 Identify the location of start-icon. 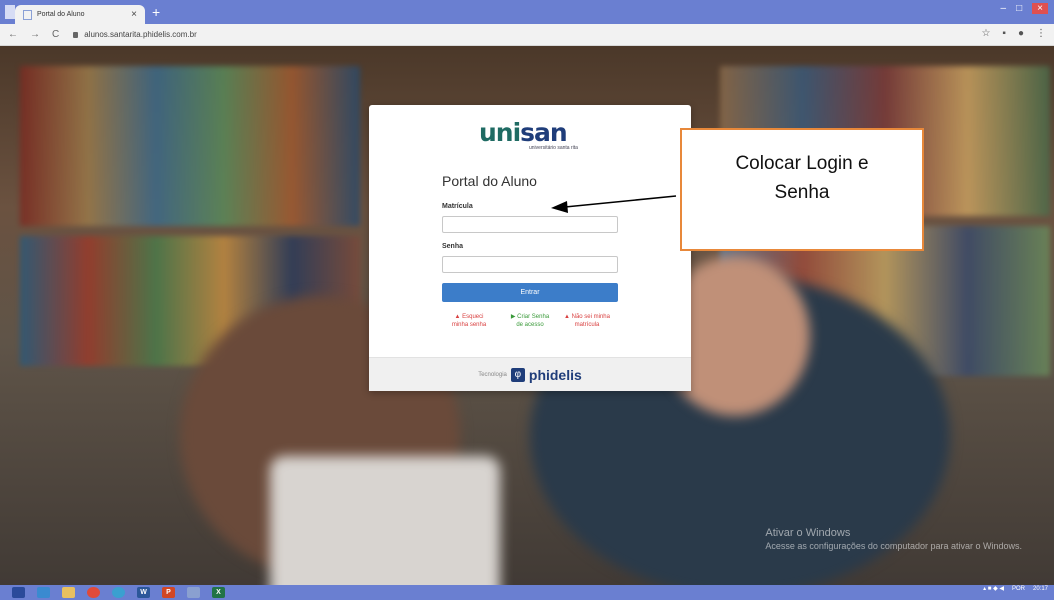
(18, 592).